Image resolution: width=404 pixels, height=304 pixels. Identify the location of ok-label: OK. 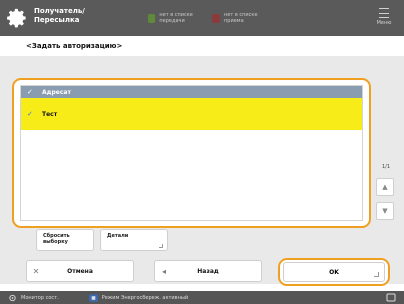
(334, 272).